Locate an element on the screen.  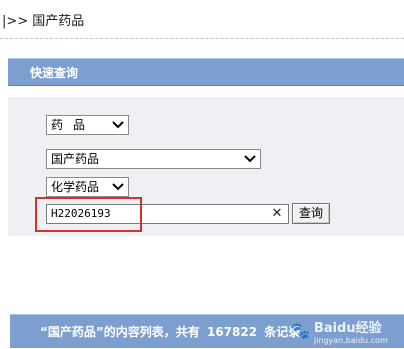
divider is located at coordinates (202, 38).